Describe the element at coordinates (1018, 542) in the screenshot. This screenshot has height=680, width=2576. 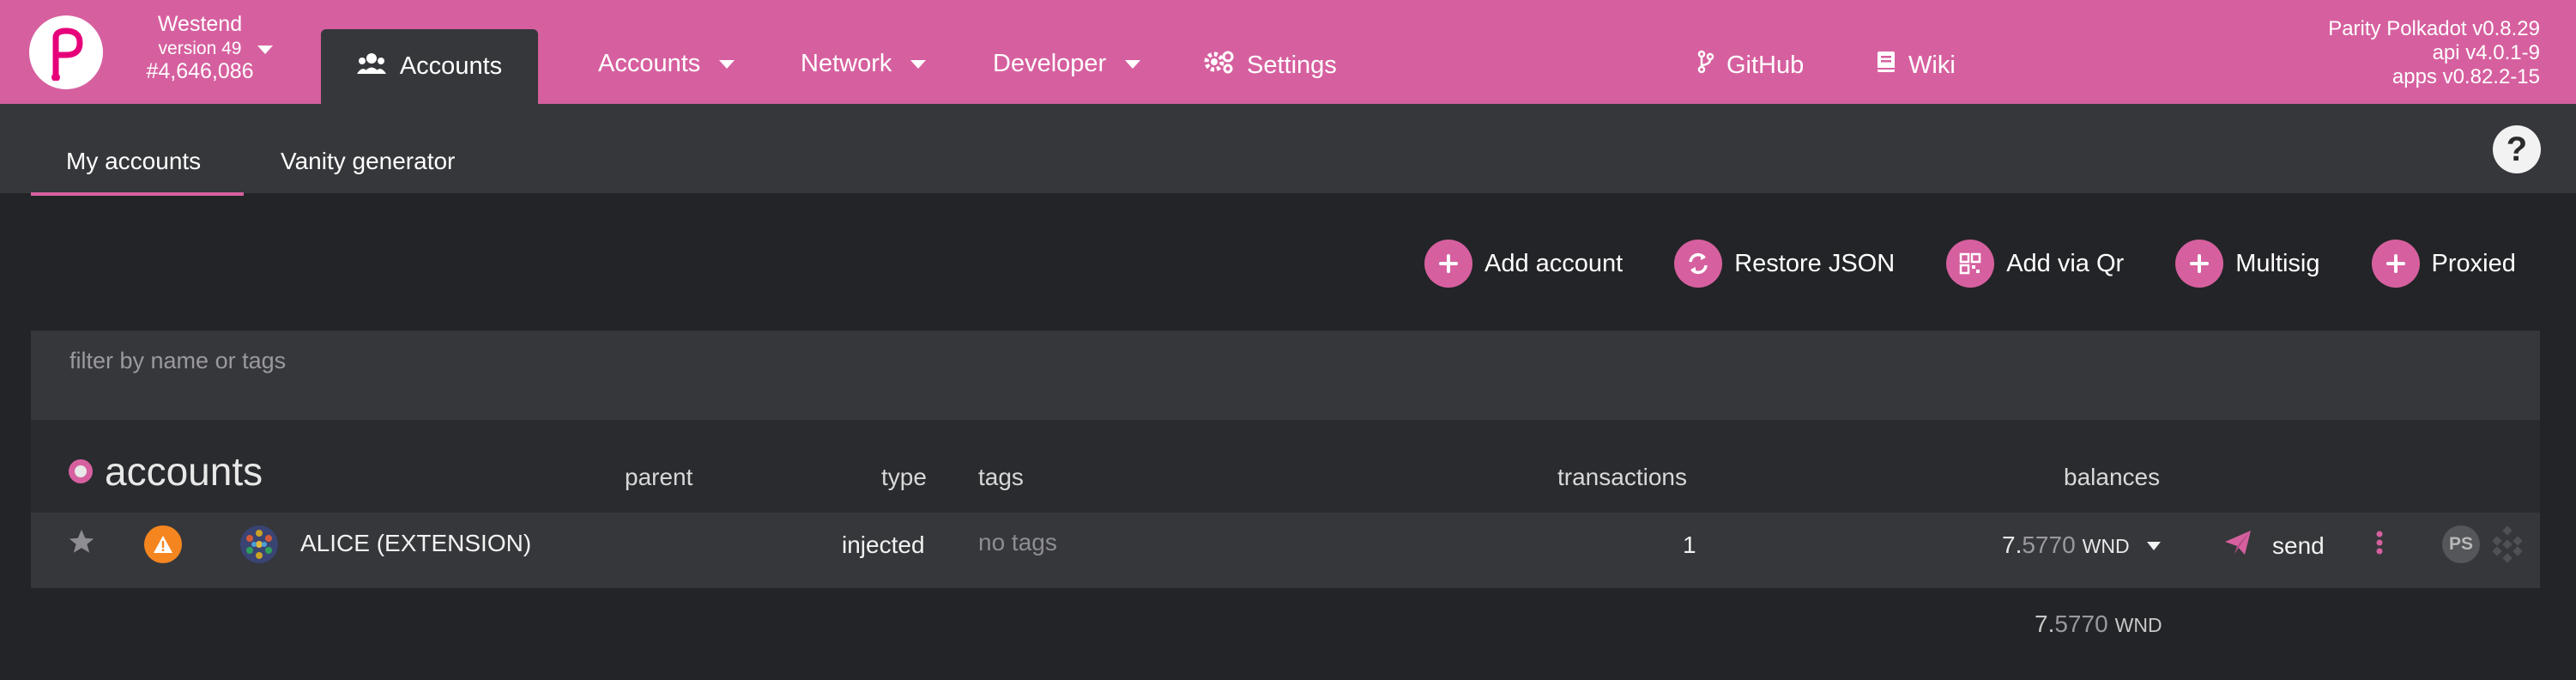
I see `account-tags: no tags` at that location.